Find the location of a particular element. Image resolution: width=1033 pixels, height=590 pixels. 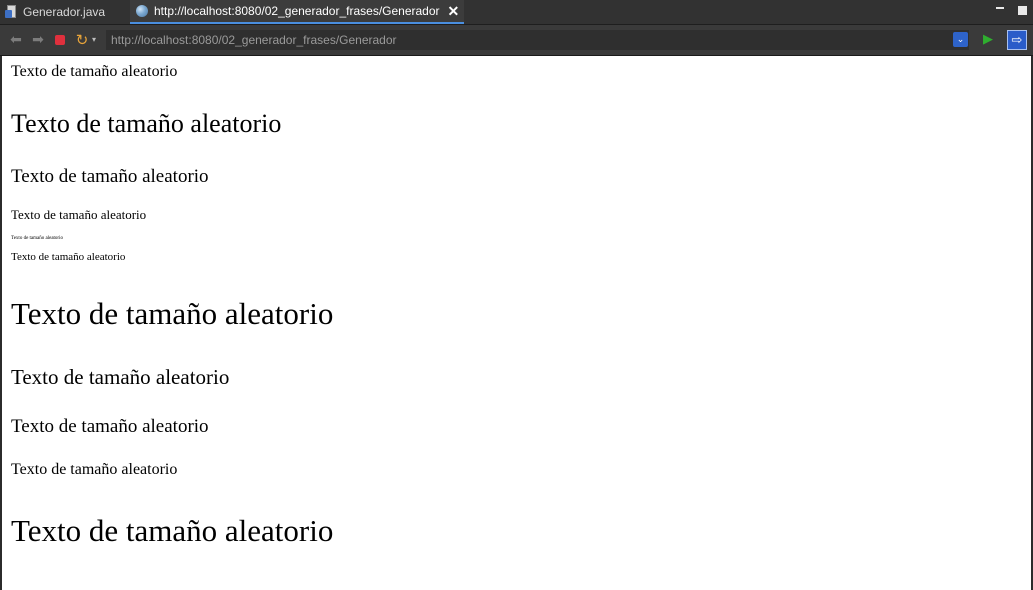

back-icon: ⬅ is located at coordinates (16, 40).